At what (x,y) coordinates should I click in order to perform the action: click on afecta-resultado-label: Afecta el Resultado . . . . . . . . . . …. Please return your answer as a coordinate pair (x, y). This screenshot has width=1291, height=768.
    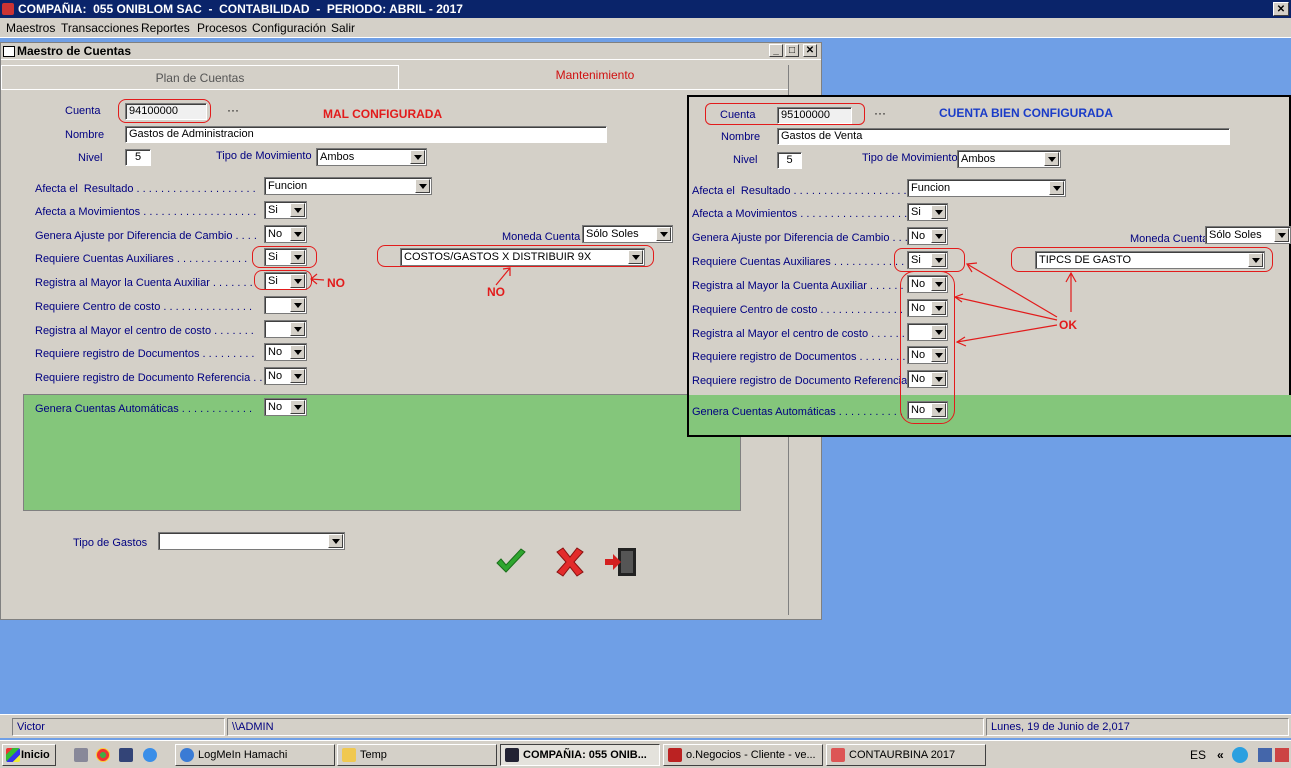
    Looking at the image, I should click on (145, 189).